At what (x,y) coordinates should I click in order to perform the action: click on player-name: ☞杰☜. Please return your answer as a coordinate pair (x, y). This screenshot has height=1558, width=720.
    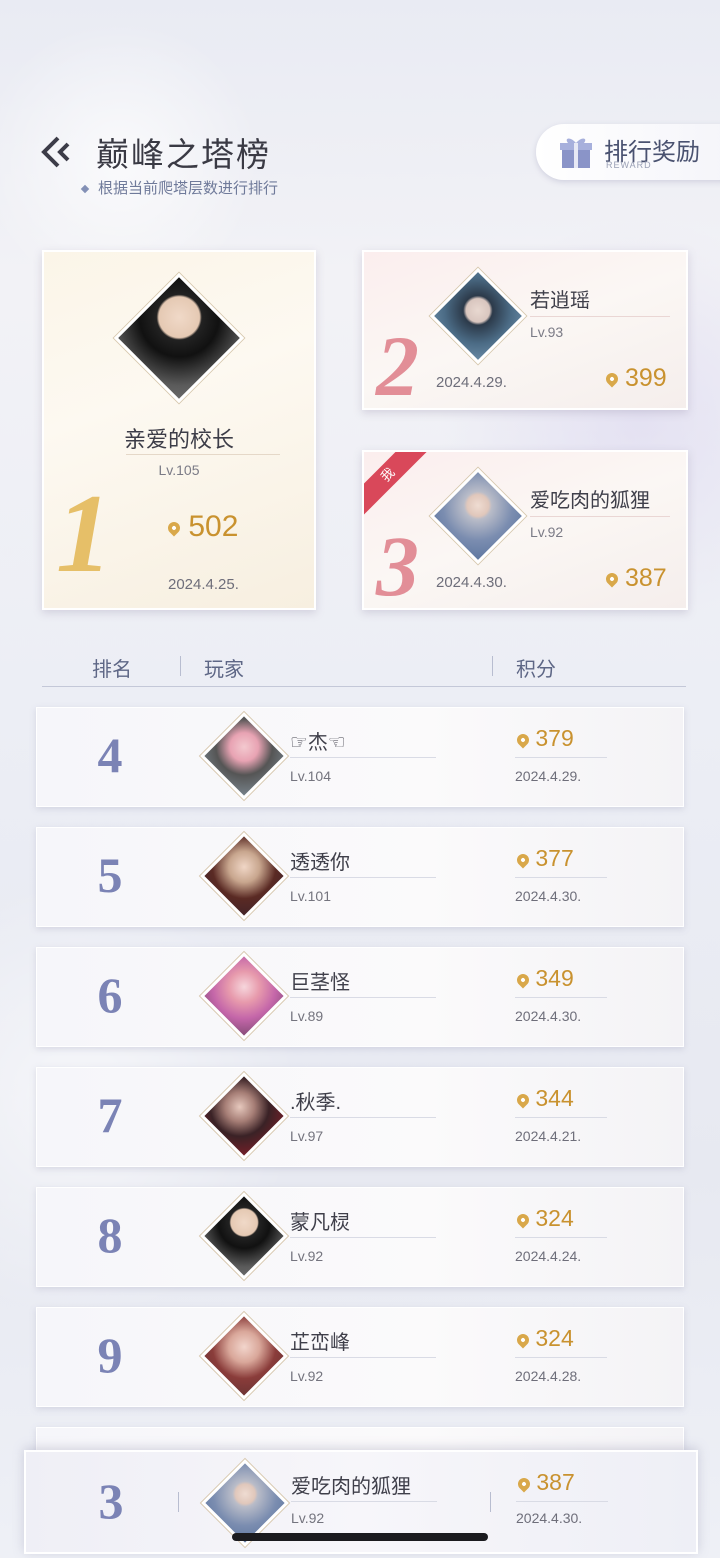
    Looking at the image, I should click on (318, 743).